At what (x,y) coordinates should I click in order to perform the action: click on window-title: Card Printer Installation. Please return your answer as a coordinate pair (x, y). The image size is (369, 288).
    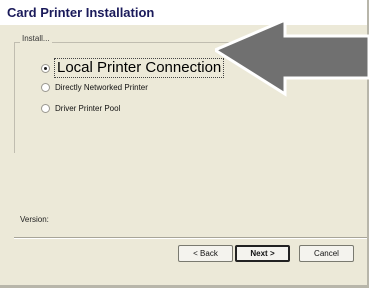
    Looking at the image, I should click on (81, 12).